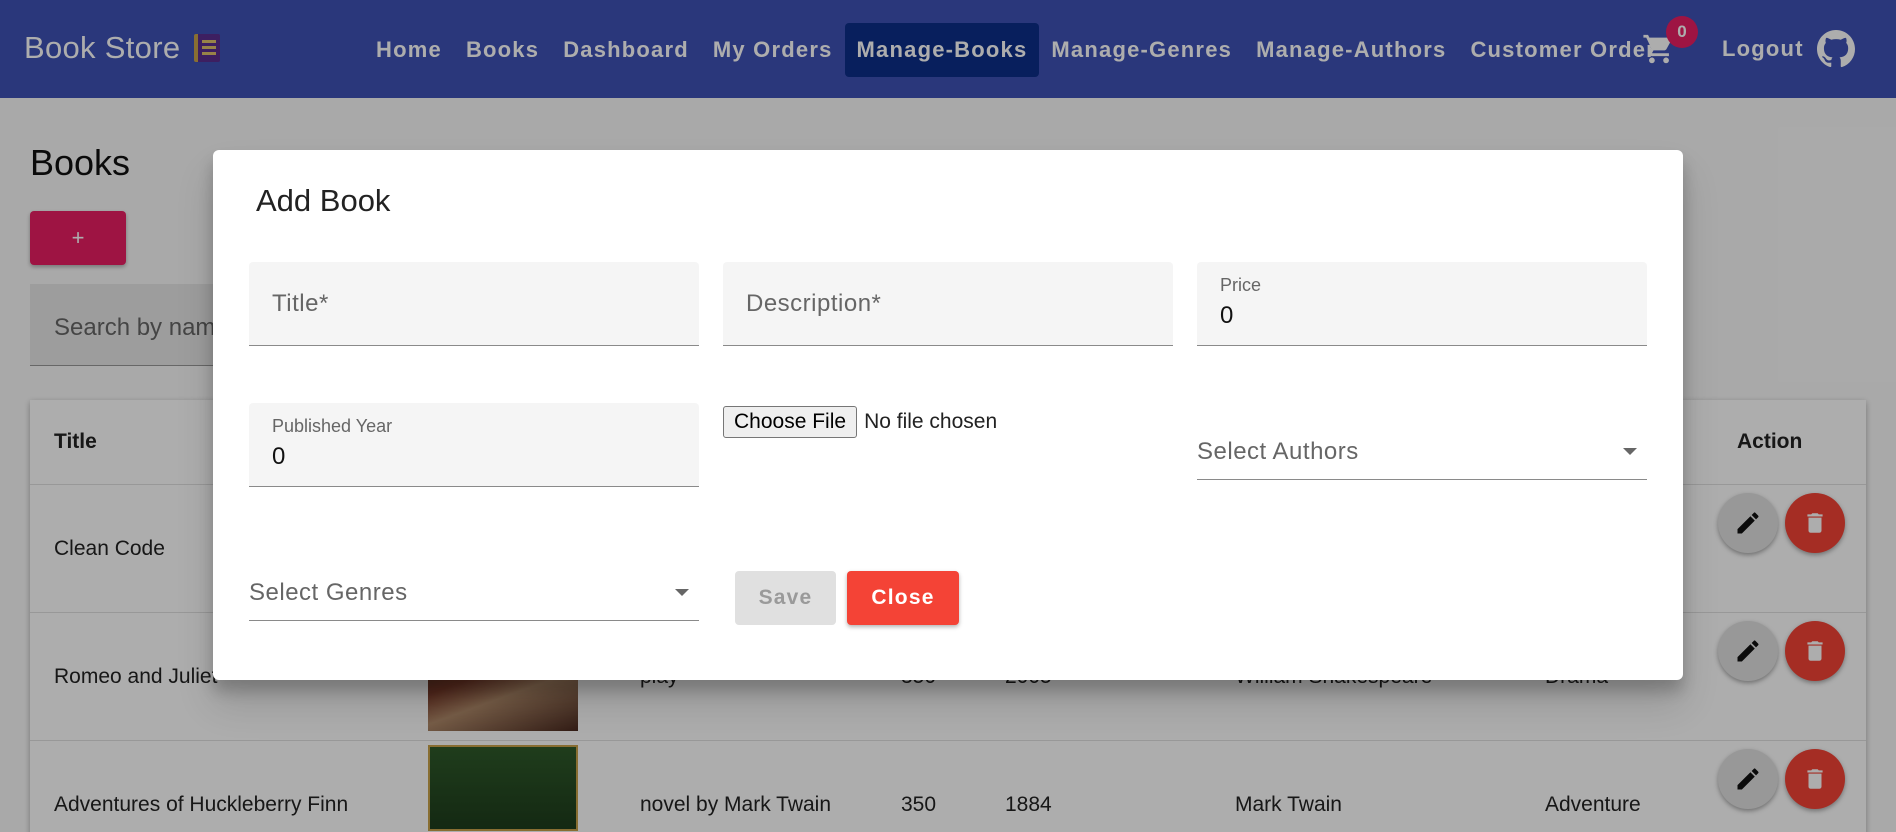 Image resolution: width=1896 pixels, height=832 pixels. What do you see at coordinates (1422, 450) in the screenshot?
I see `select-authors: Select Authors` at bounding box center [1422, 450].